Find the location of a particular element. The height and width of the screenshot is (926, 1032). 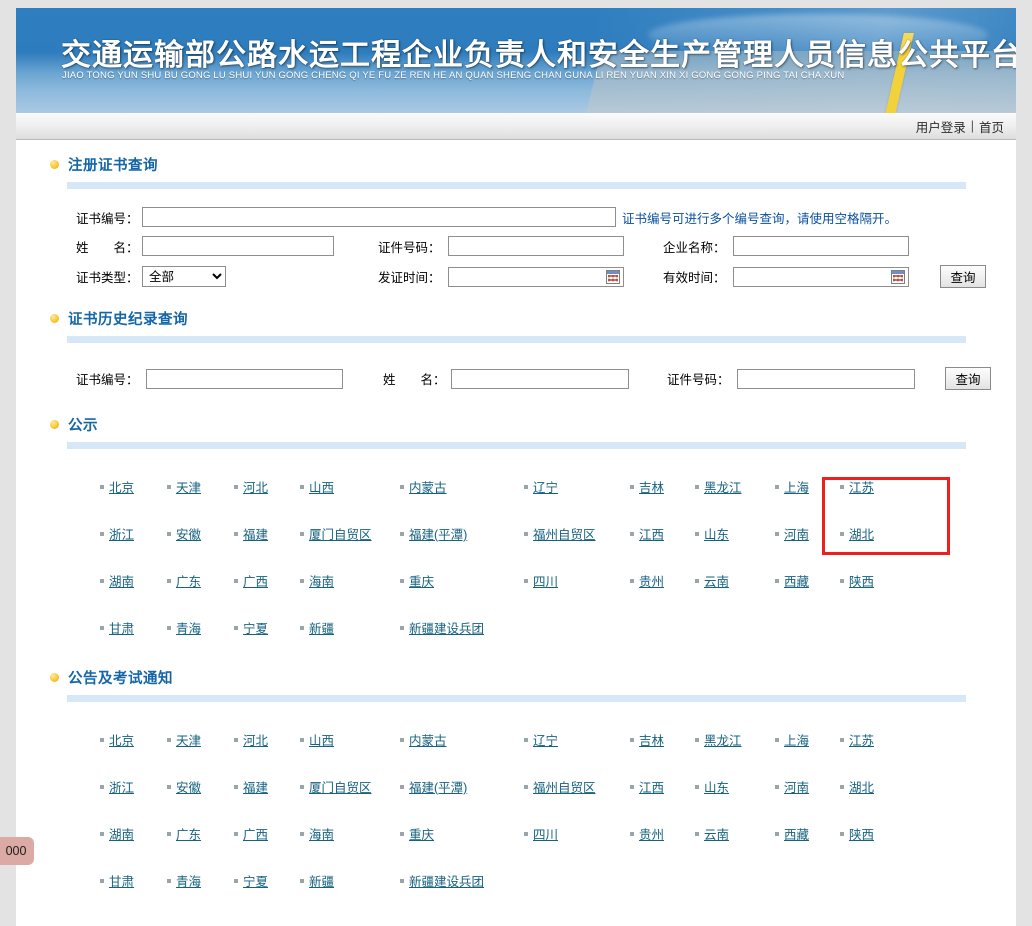

history-search-divider is located at coordinates (516, 339).